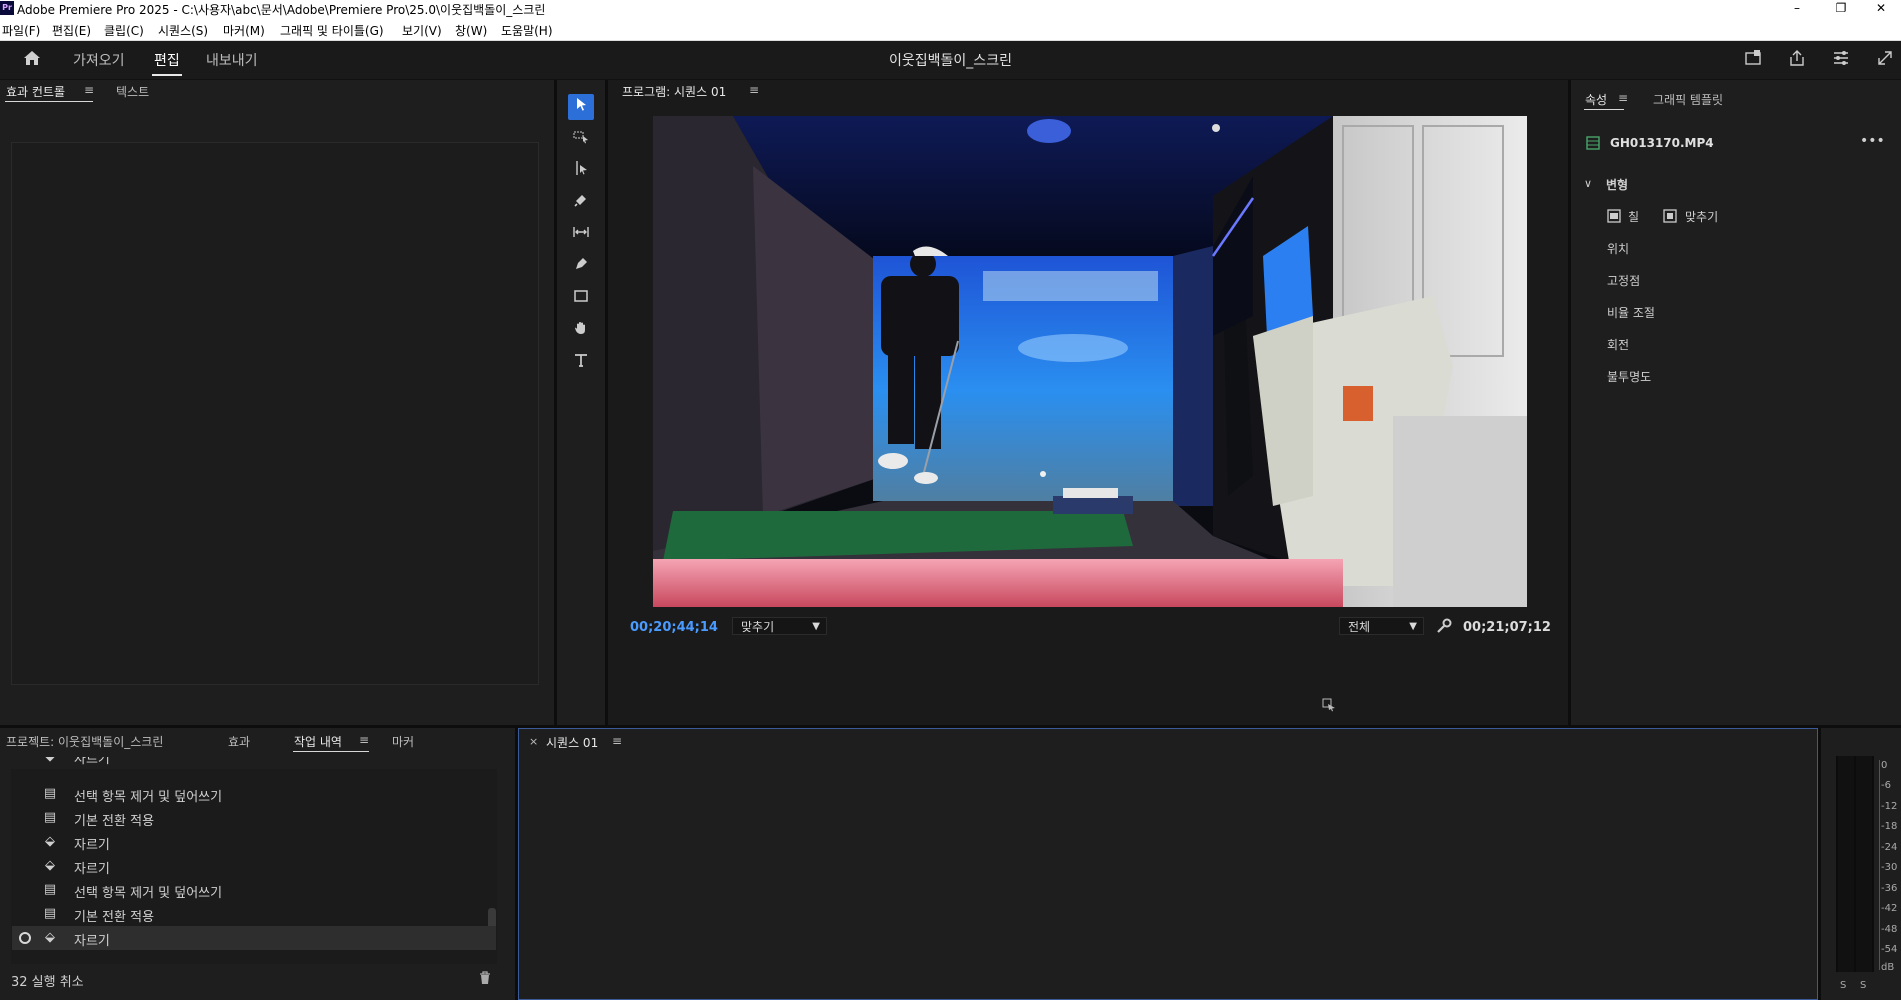 This screenshot has width=1901, height=1000. What do you see at coordinates (581, 139) in the screenshot?
I see `track-select-tool-icon` at bounding box center [581, 139].